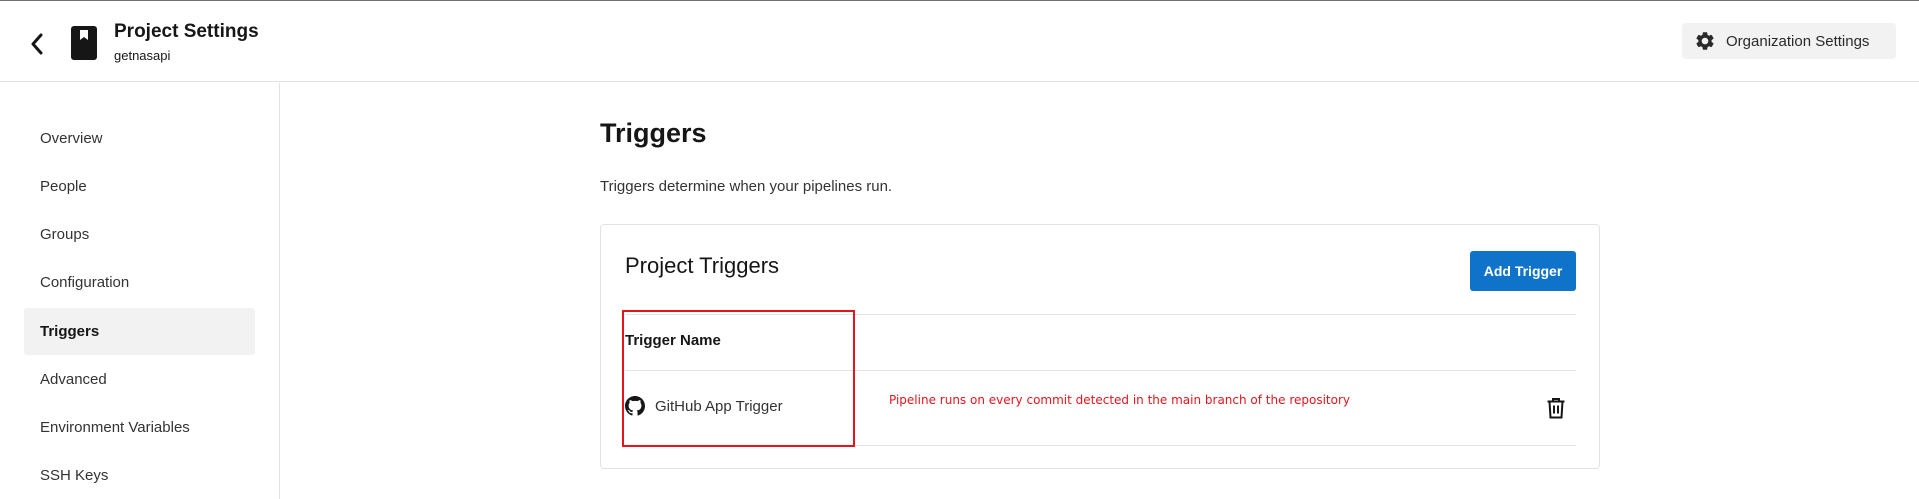 The height and width of the screenshot is (499, 1919). I want to click on page-title: Project Settings, so click(186, 31).